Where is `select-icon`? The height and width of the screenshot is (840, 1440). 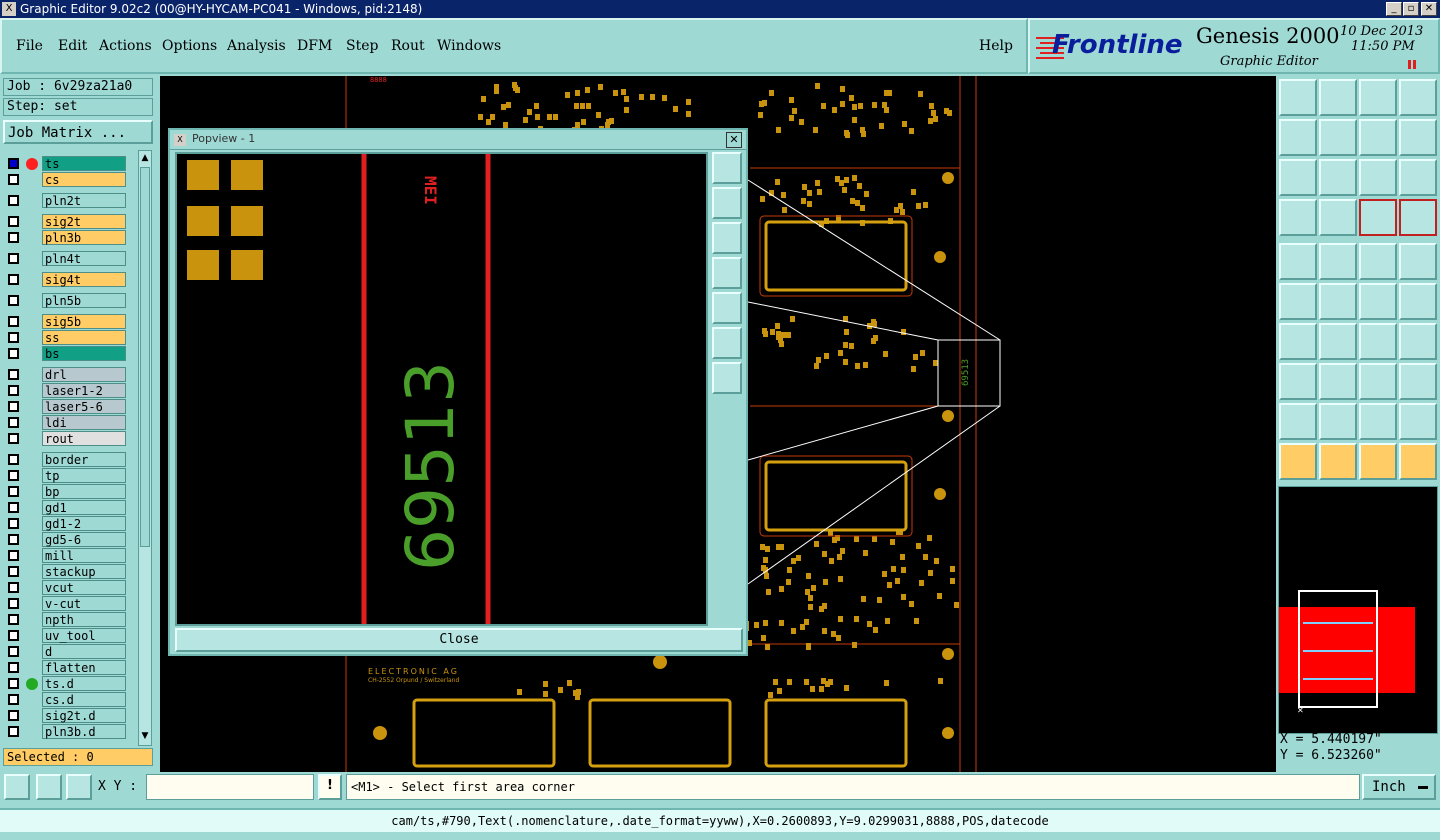
select-icon is located at coordinates (1298, 461).